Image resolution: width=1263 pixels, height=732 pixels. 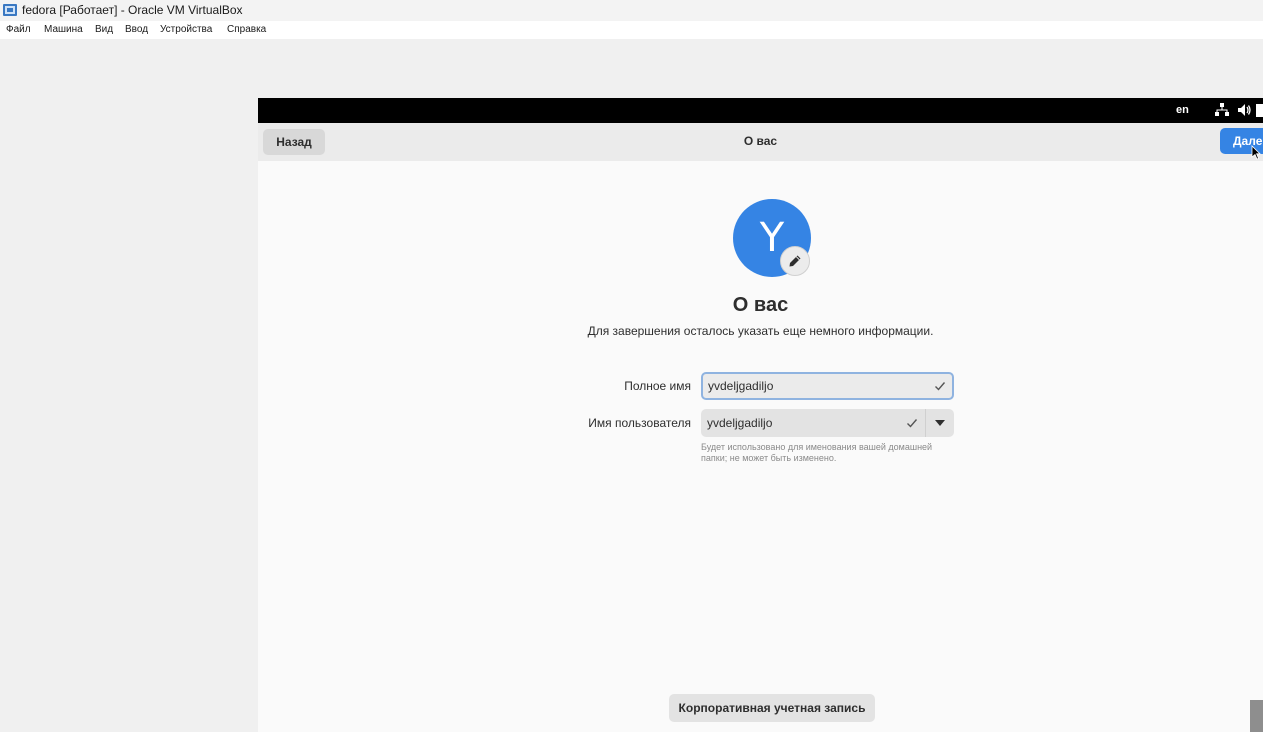 I want to click on username-label: Имя пользователя, so click(x=639, y=423).